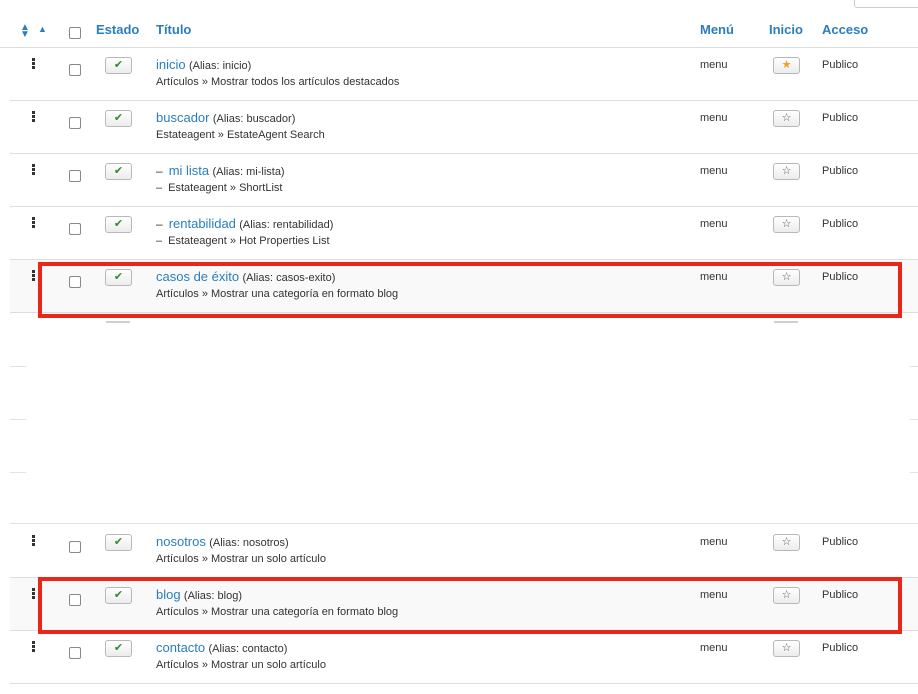 The width and height of the screenshot is (918, 694). Describe the element at coordinates (786, 65) in the screenshot. I see `home-star-button: ★` at that location.